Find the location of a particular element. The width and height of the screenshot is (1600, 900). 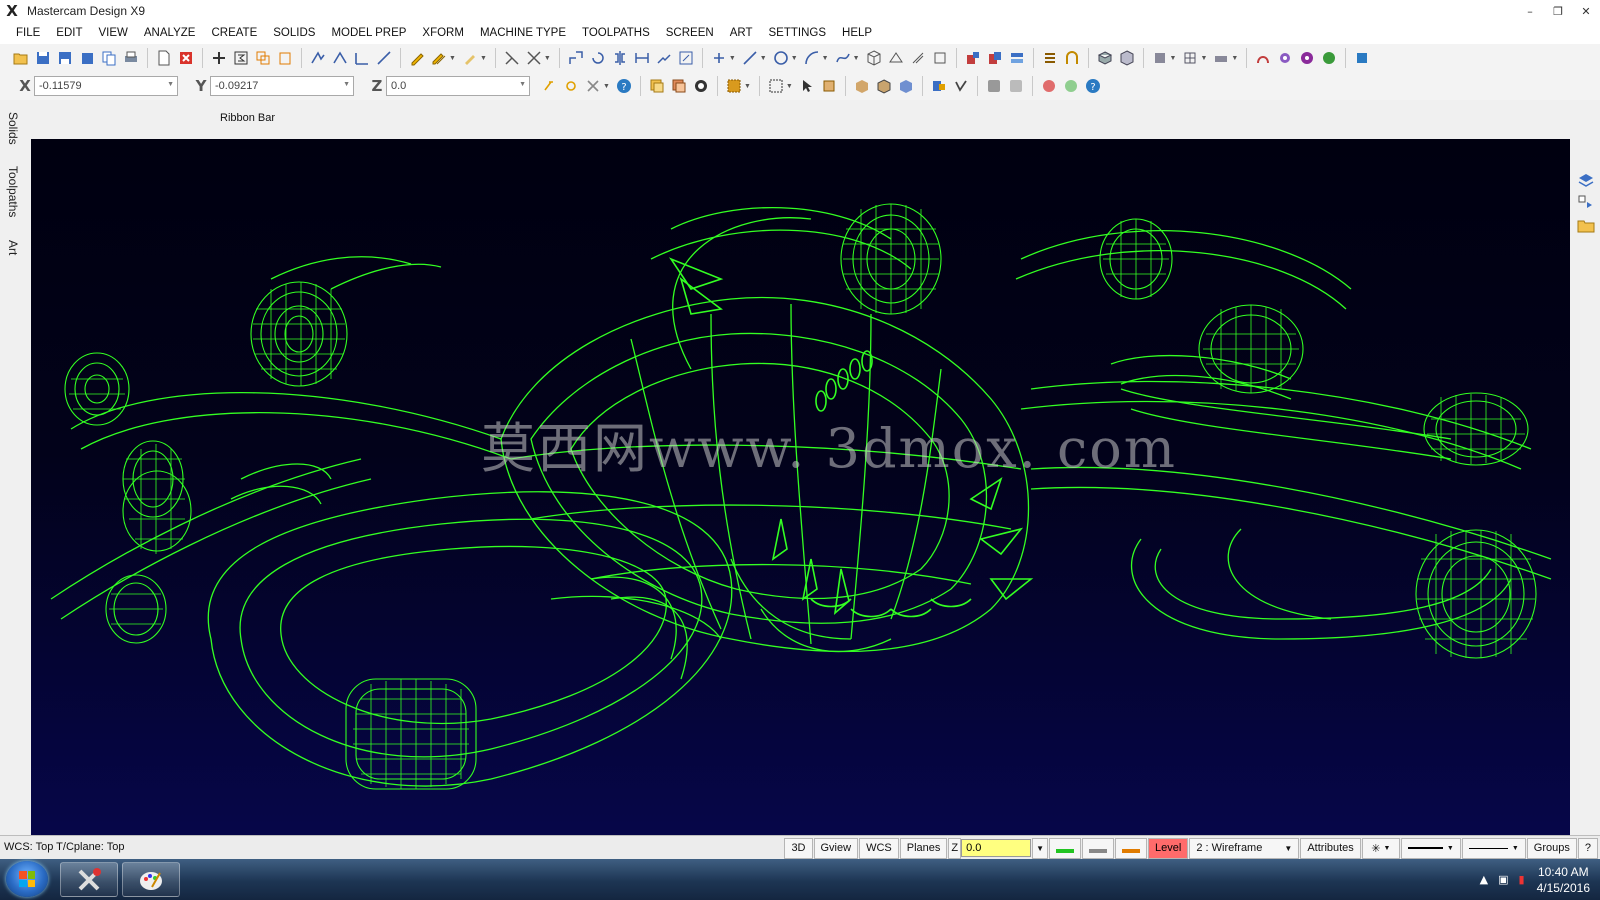

attributes-button: Attributes is located at coordinates (1330, 848).